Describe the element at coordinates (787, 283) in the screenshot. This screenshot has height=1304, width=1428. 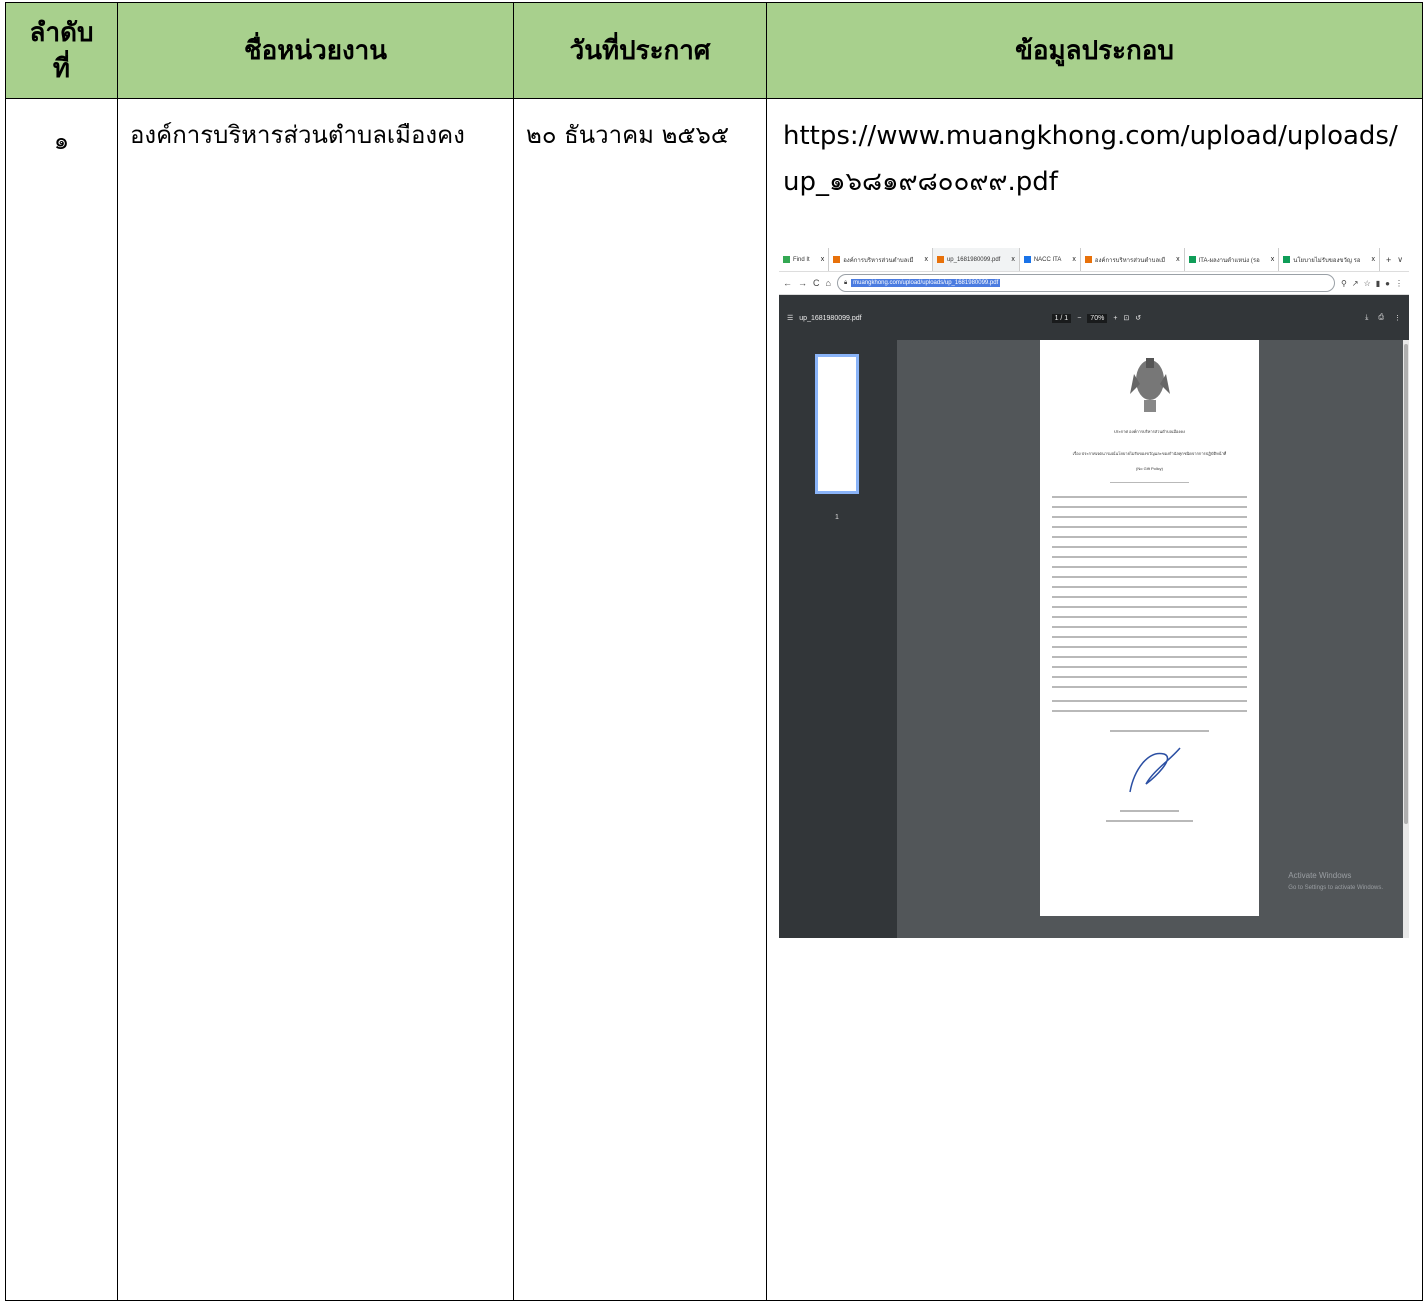
I see `back-icon: ←` at that location.